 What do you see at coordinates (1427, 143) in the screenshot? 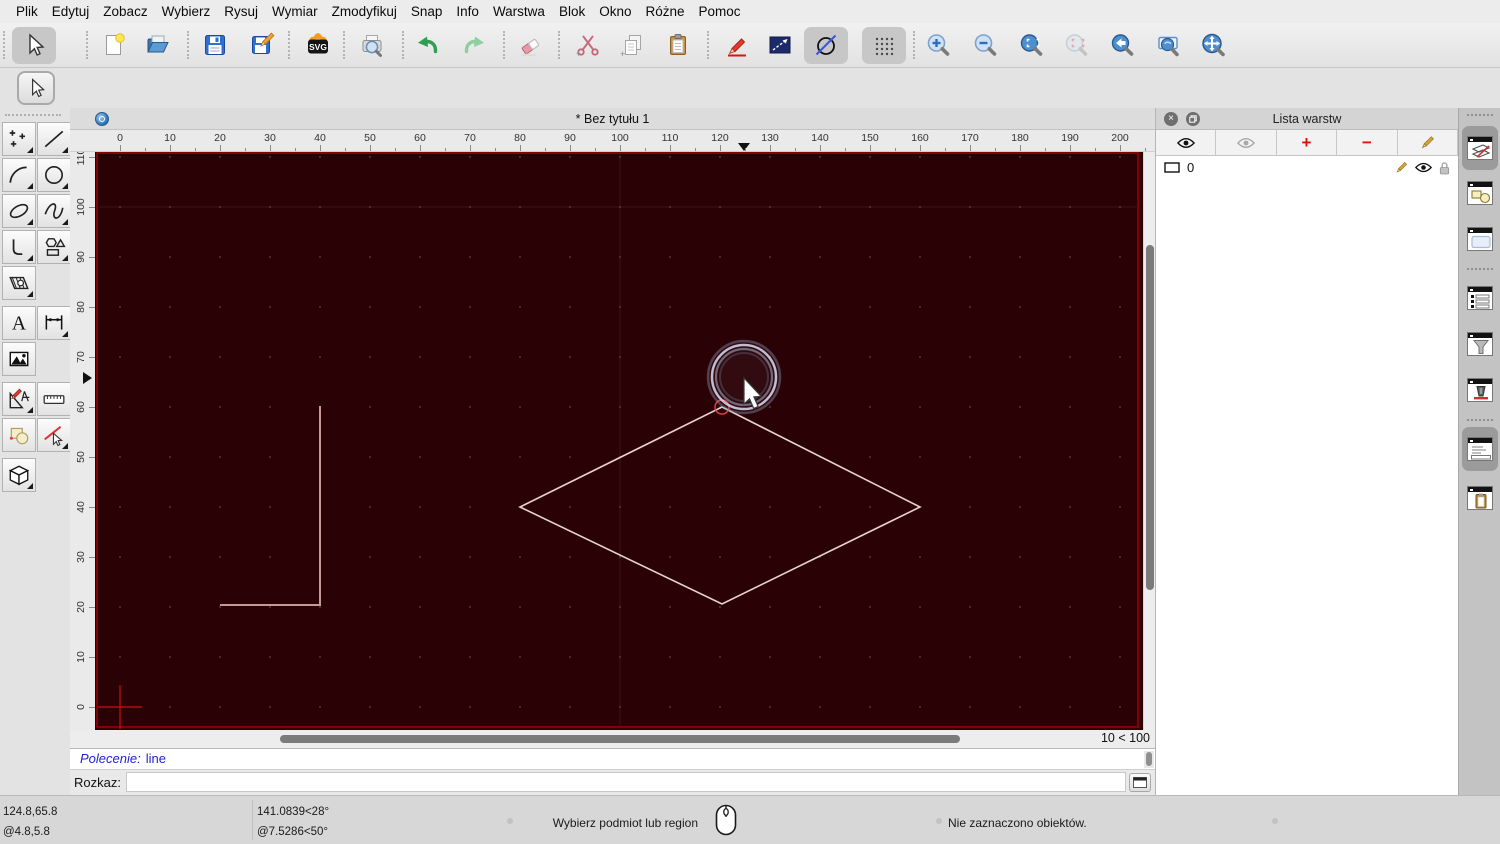
I see `edit-layer-button` at bounding box center [1427, 143].